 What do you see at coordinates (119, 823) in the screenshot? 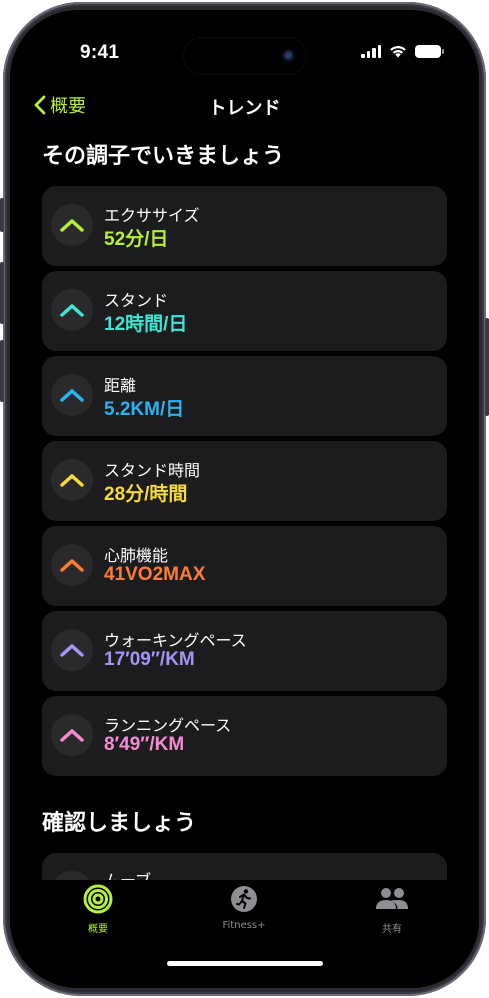
I see `section-title-check: 確認しましょう` at bounding box center [119, 823].